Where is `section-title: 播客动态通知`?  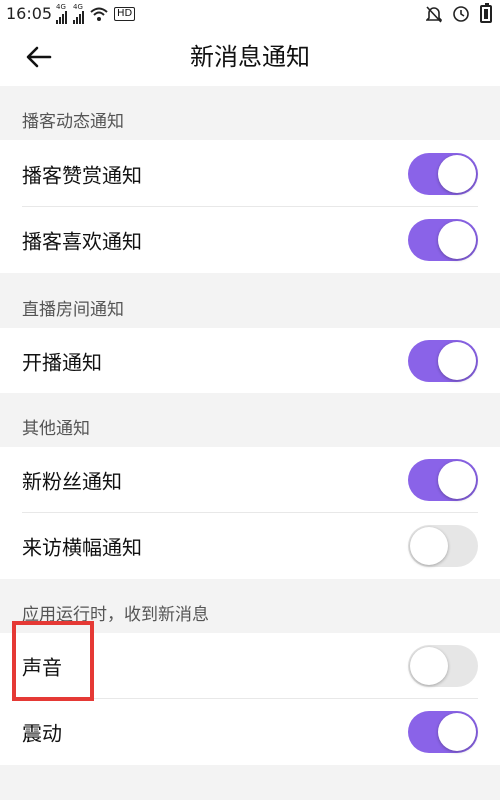
section-title: 播客动态通知 is located at coordinates (73, 122).